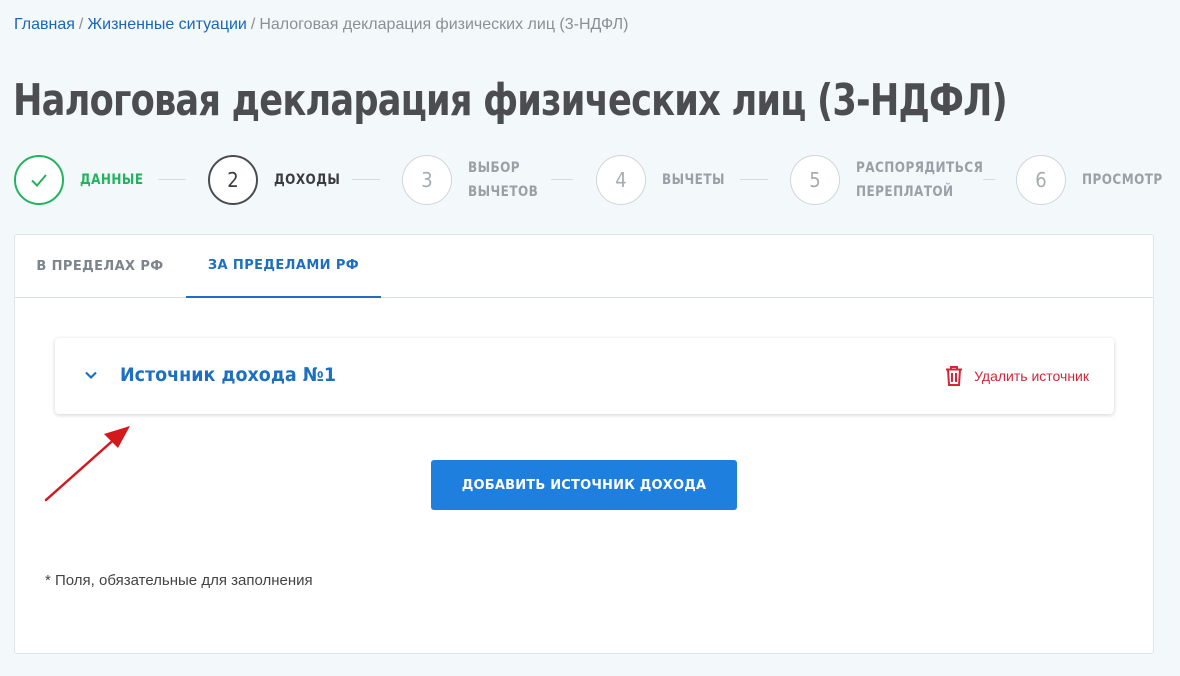 This screenshot has width=1180, height=676. Describe the element at coordinates (503, 180) in the screenshot. I see `step-label: ВЫБОР ВЫЧЕТОВ` at that location.